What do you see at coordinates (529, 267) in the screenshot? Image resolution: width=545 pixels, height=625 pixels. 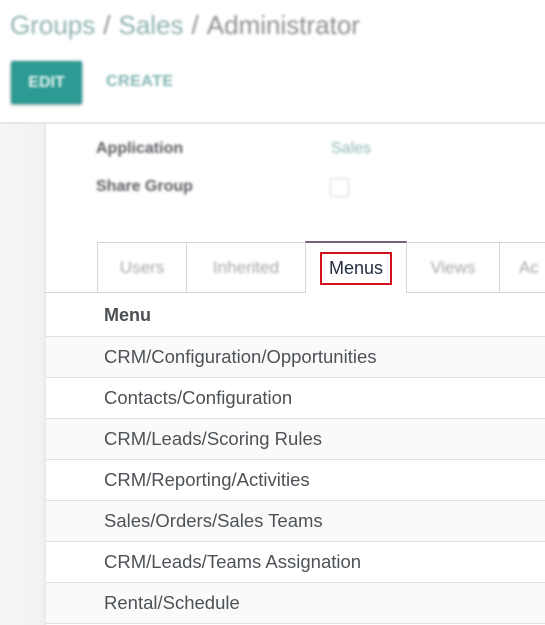 I see `tab-access-rights-label: Ac` at bounding box center [529, 267].